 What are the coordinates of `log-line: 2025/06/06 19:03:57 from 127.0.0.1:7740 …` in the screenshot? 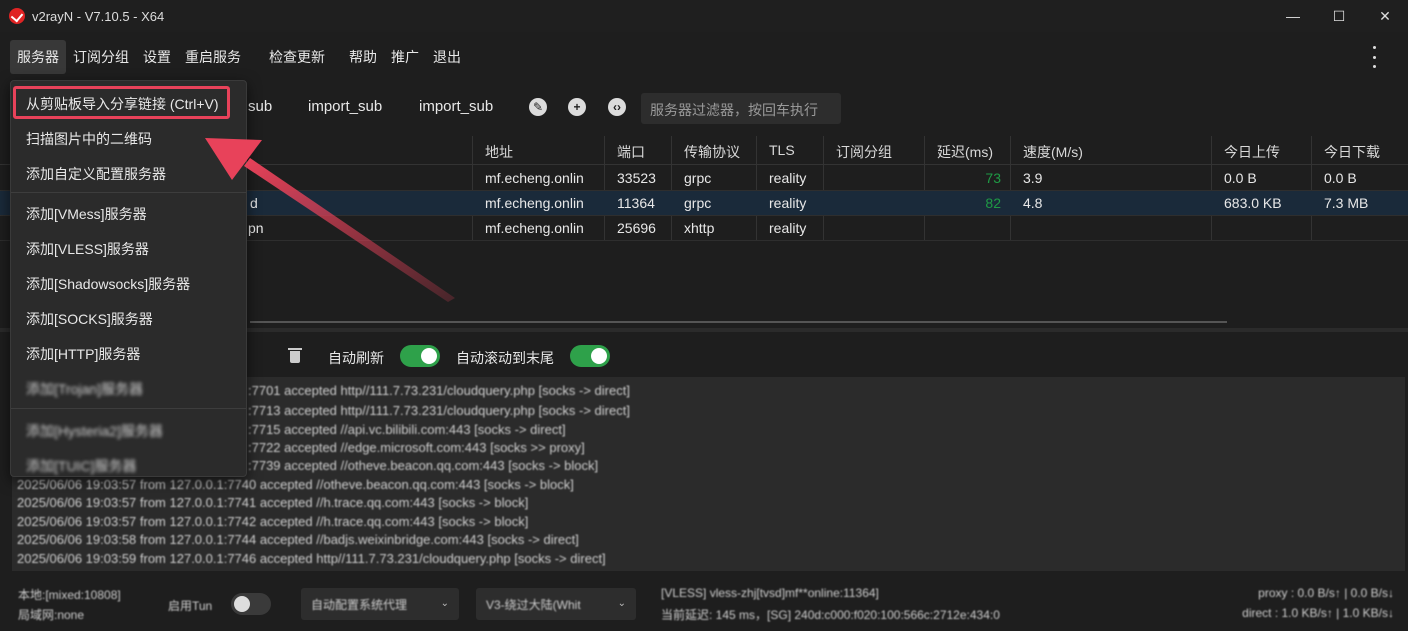 It's located at (295, 484).